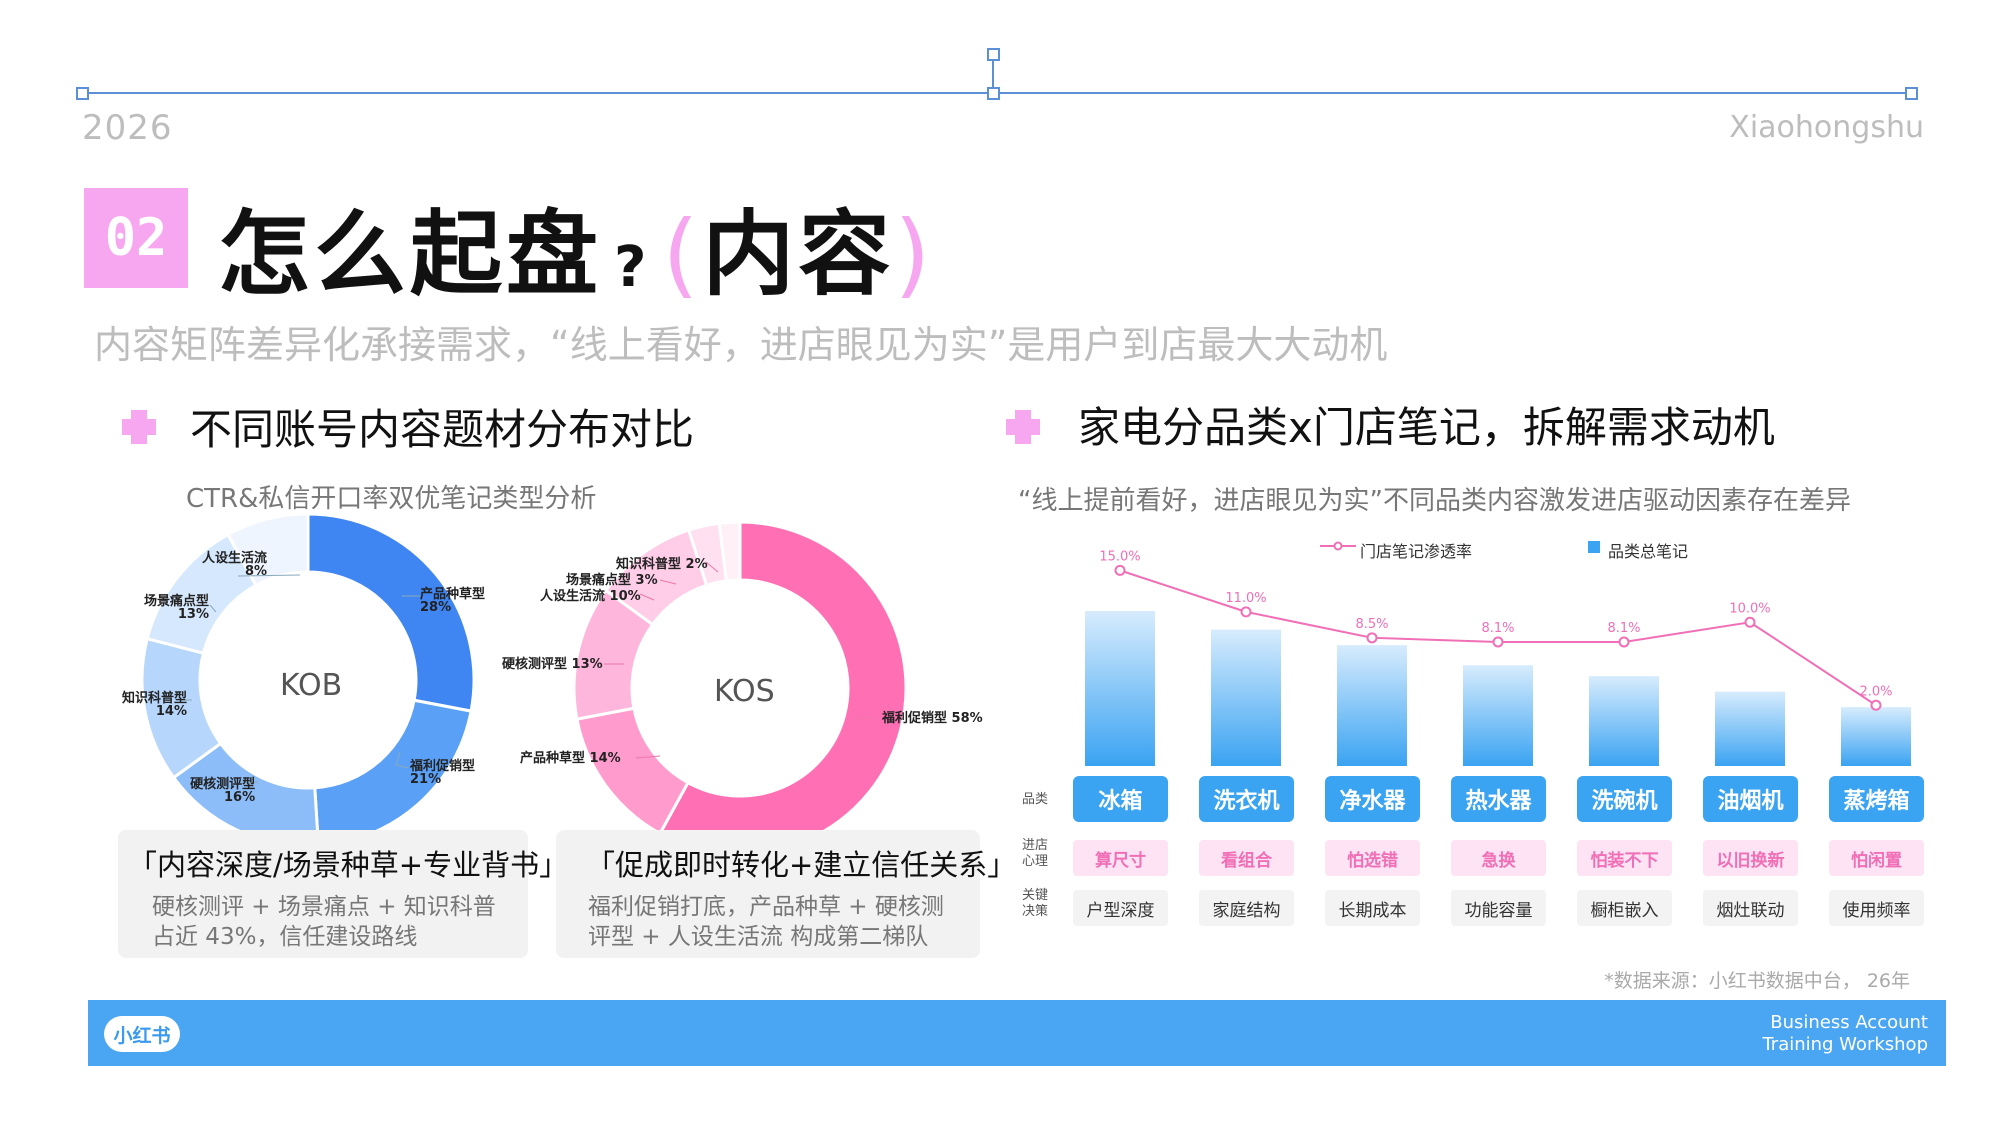 The image size is (2000, 1125). I want to click on decision-tag-0: 户型深度, so click(1120, 908).